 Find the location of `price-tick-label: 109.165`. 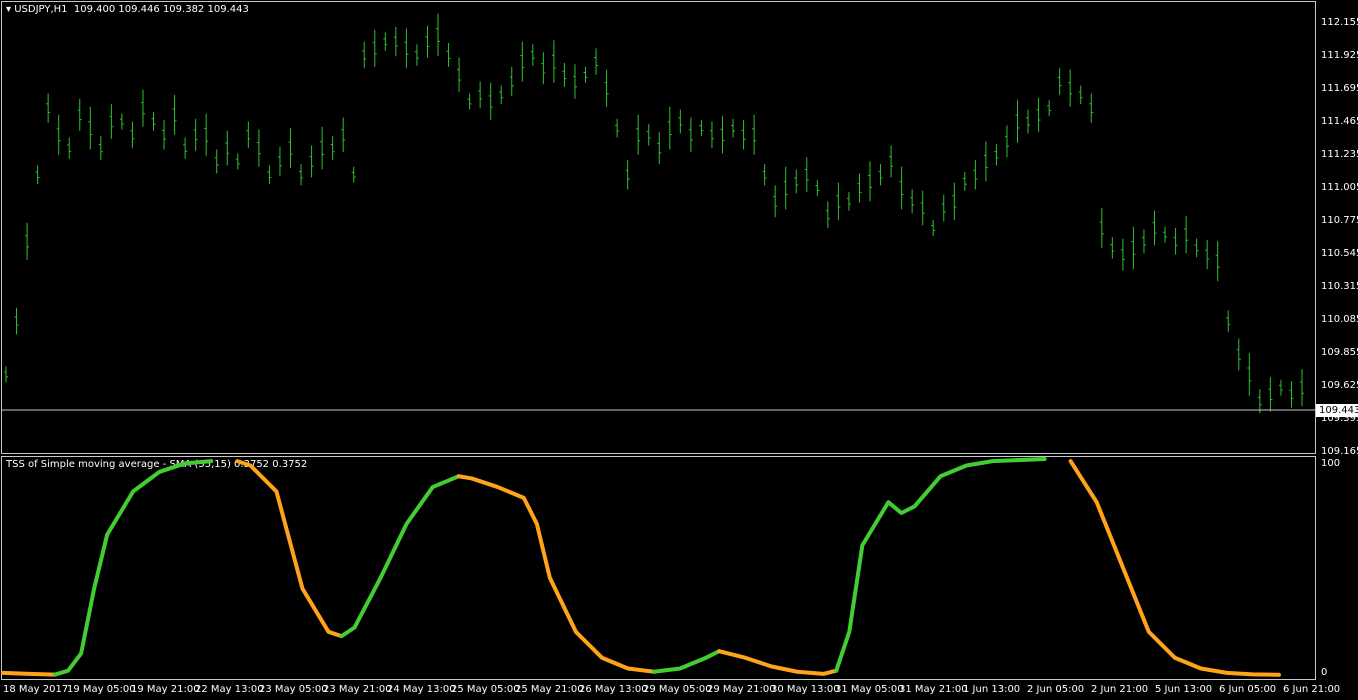

price-tick-label: 109.165 is located at coordinates (1339, 451).